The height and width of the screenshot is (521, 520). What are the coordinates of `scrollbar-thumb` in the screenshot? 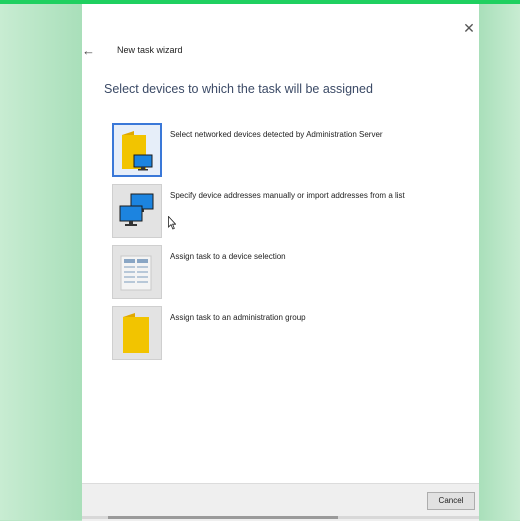 It's located at (223, 517).